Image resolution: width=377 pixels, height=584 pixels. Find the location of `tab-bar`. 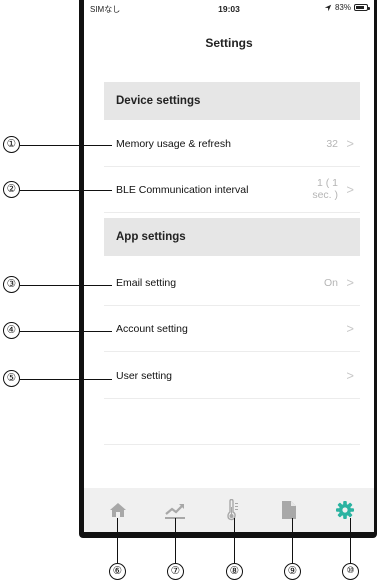

tab-bar is located at coordinates (229, 510).